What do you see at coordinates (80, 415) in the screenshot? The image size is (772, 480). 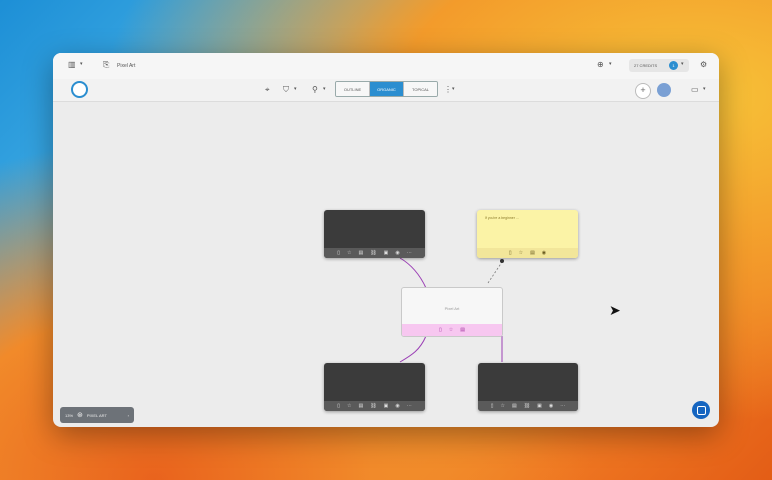 I see `target-icon: ⊛` at bounding box center [80, 415].